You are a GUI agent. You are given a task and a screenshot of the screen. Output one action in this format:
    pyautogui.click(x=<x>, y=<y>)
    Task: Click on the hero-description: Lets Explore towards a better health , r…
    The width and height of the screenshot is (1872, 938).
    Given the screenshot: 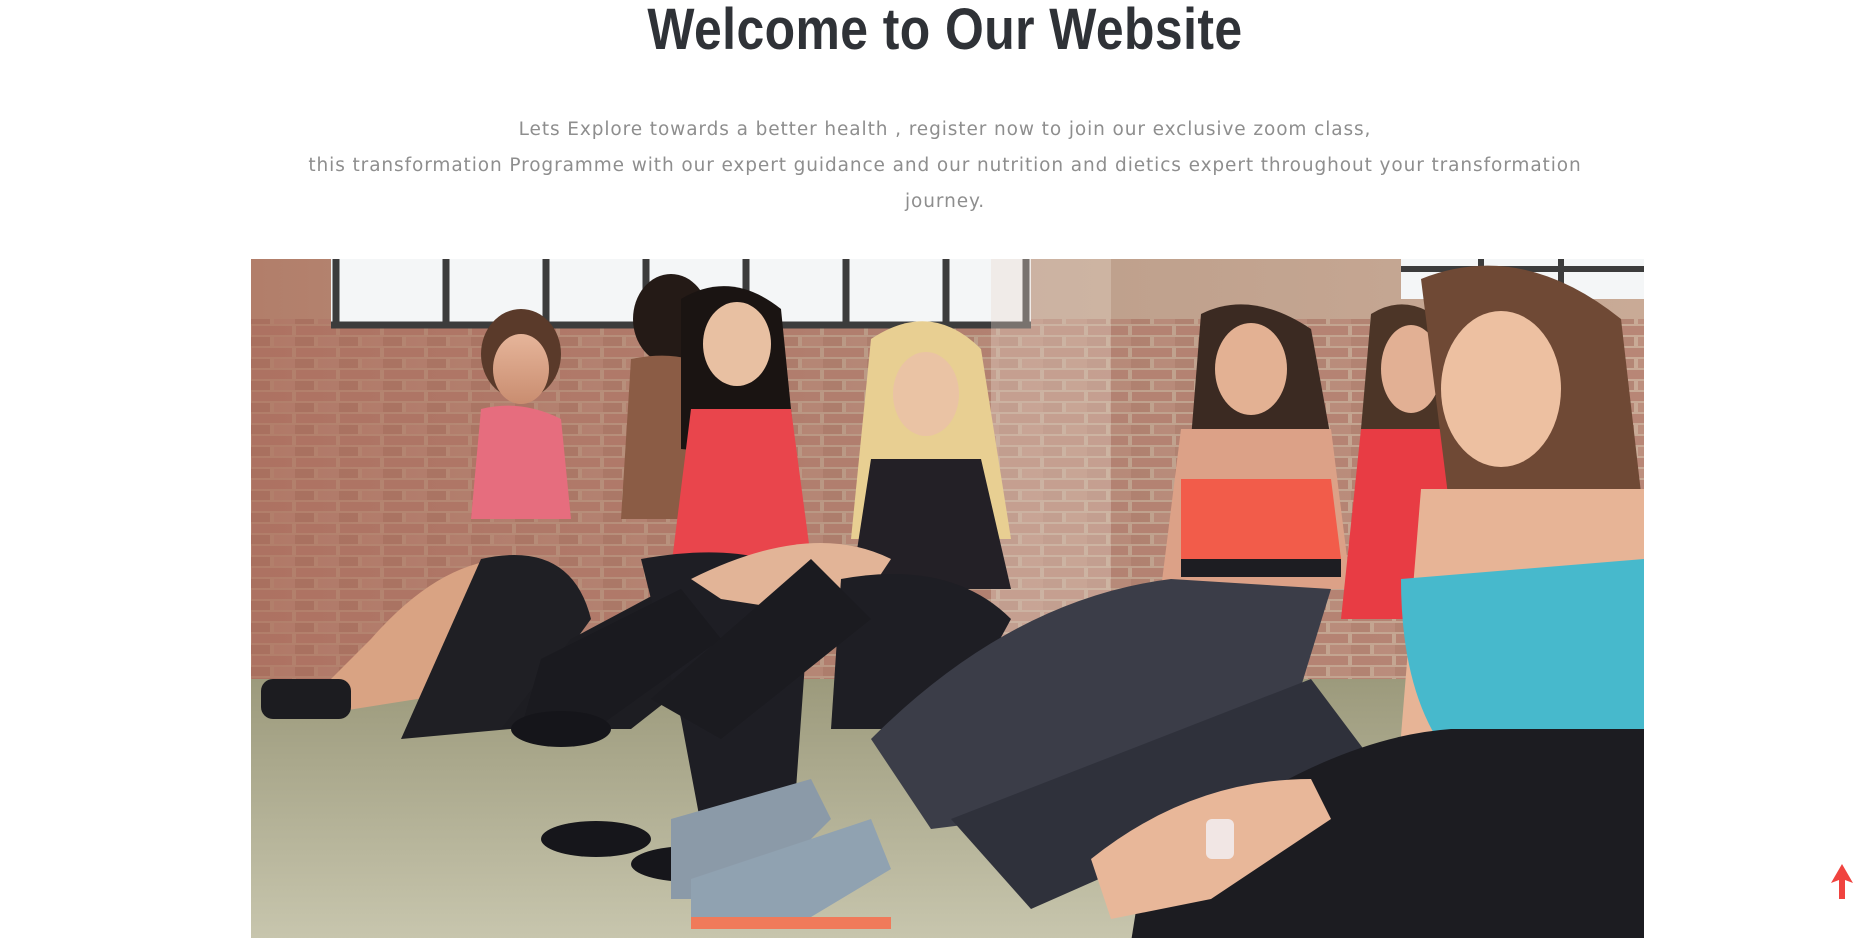 What is the action you would take?
    pyautogui.click(x=945, y=166)
    